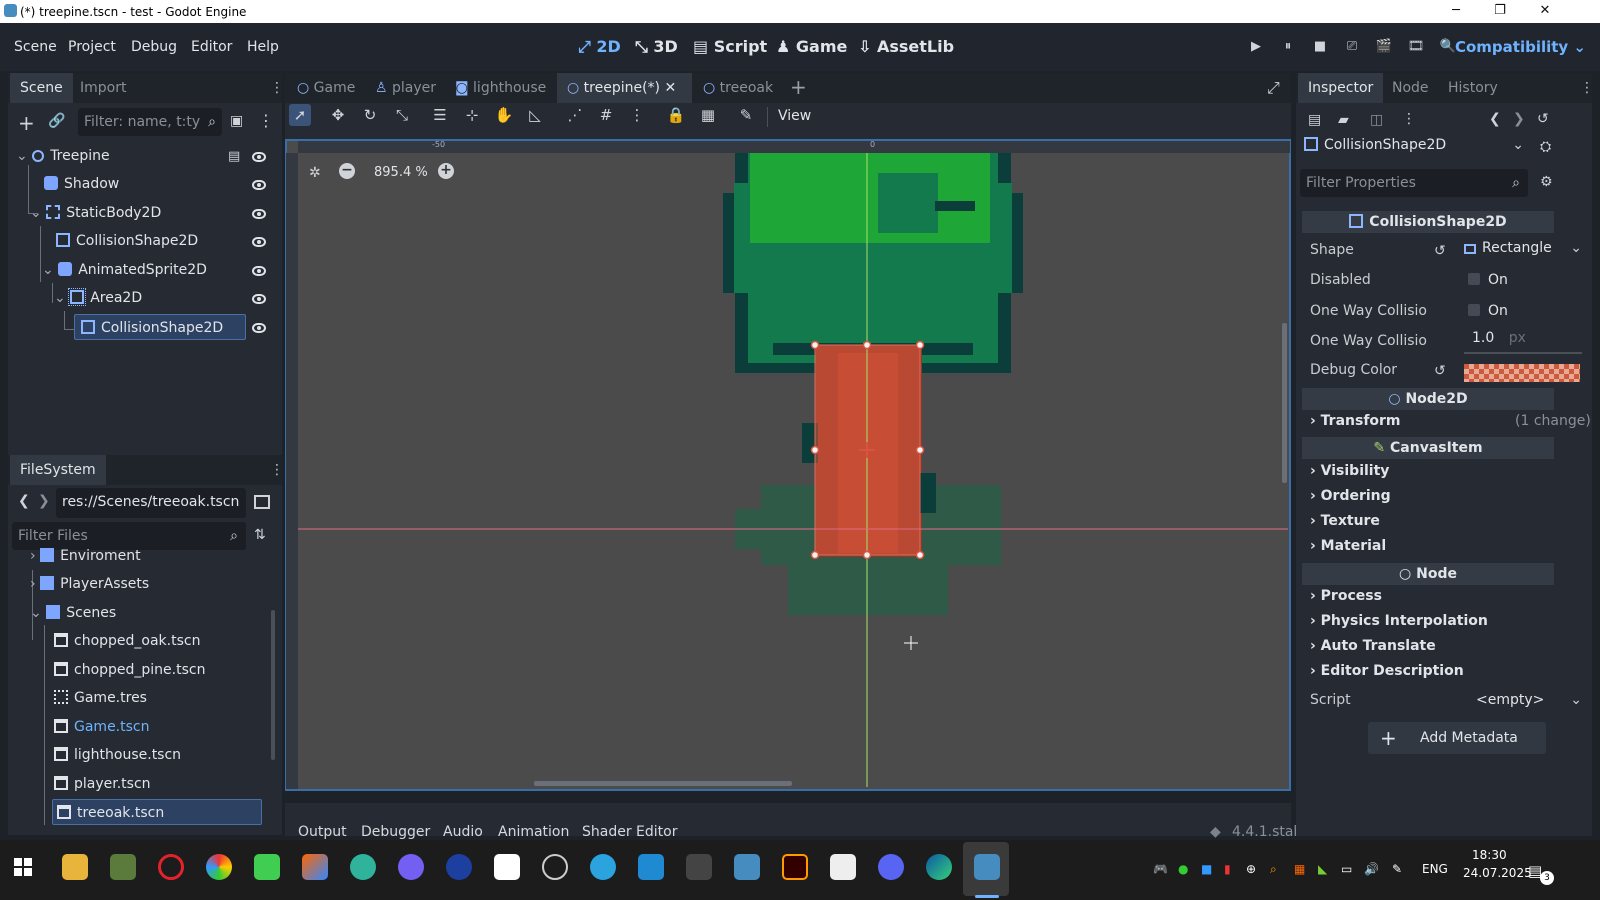 Image resolution: width=1600 pixels, height=900 pixels. What do you see at coordinates (154, 47) in the screenshot?
I see `menu-debug: Debug` at bounding box center [154, 47].